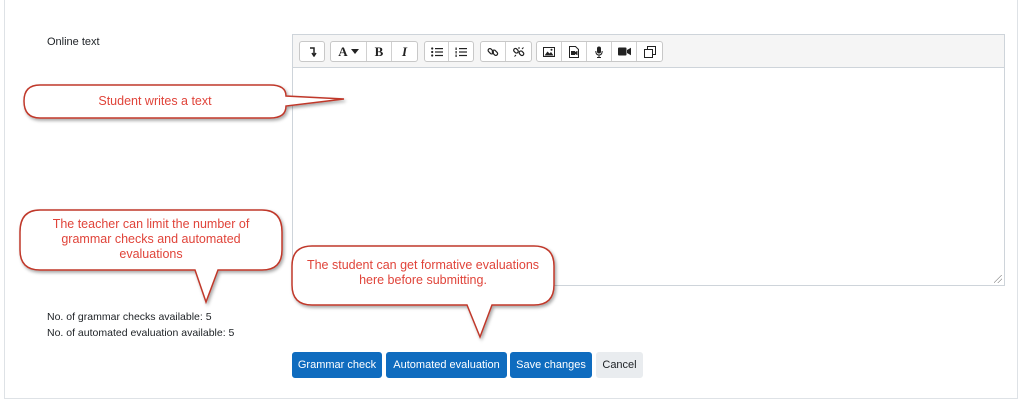 This screenshot has width=1024, height=401. What do you see at coordinates (998, 279) in the screenshot?
I see `resize-handle-icon` at bounding box center [998, 279].